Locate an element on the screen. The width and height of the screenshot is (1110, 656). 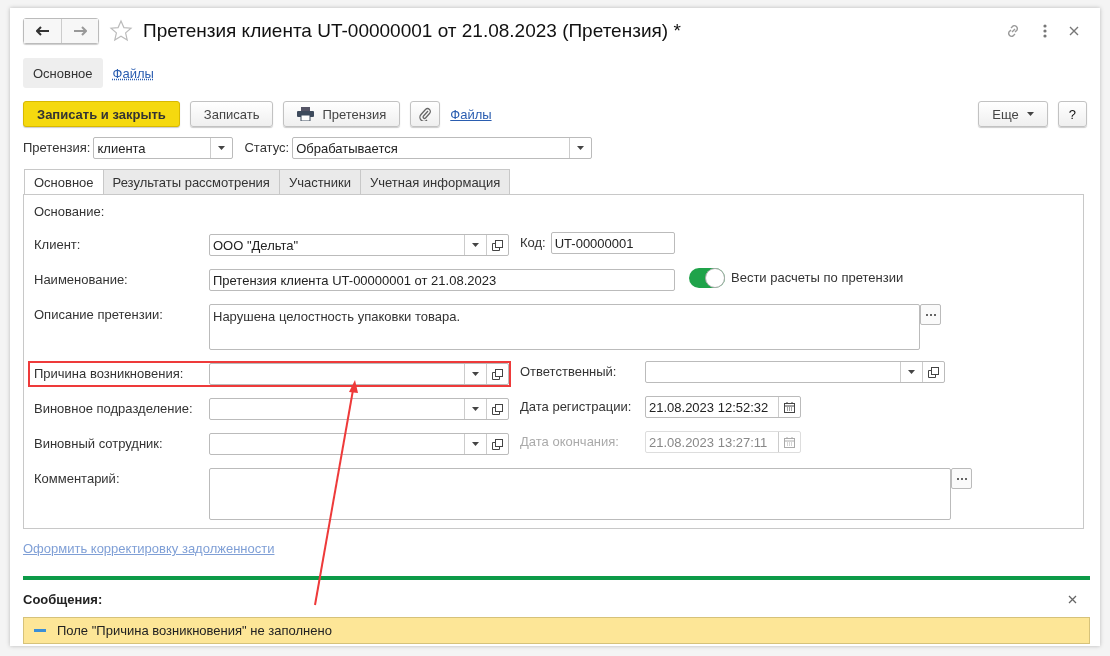
message-text: Поле "Причина возникновения" не заполнено is located at coordinates (194, 630).